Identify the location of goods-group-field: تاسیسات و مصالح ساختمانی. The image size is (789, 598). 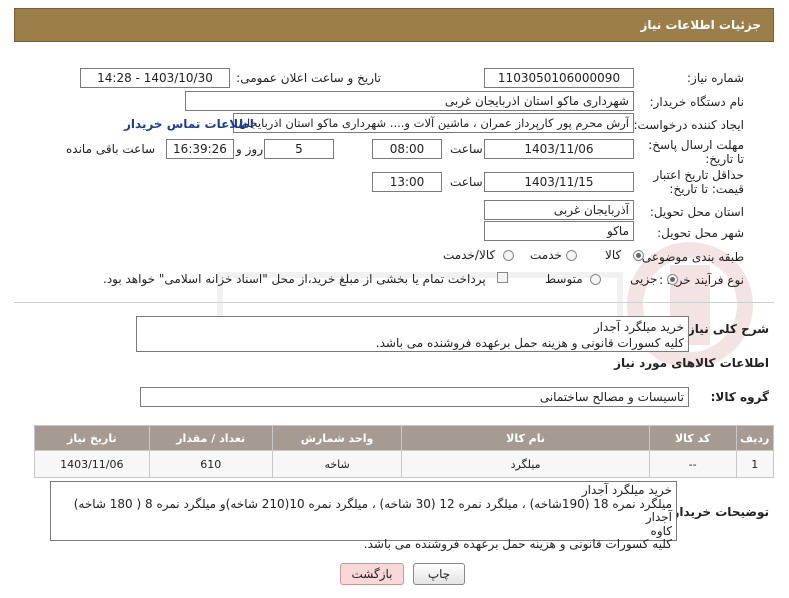
(414, 397).